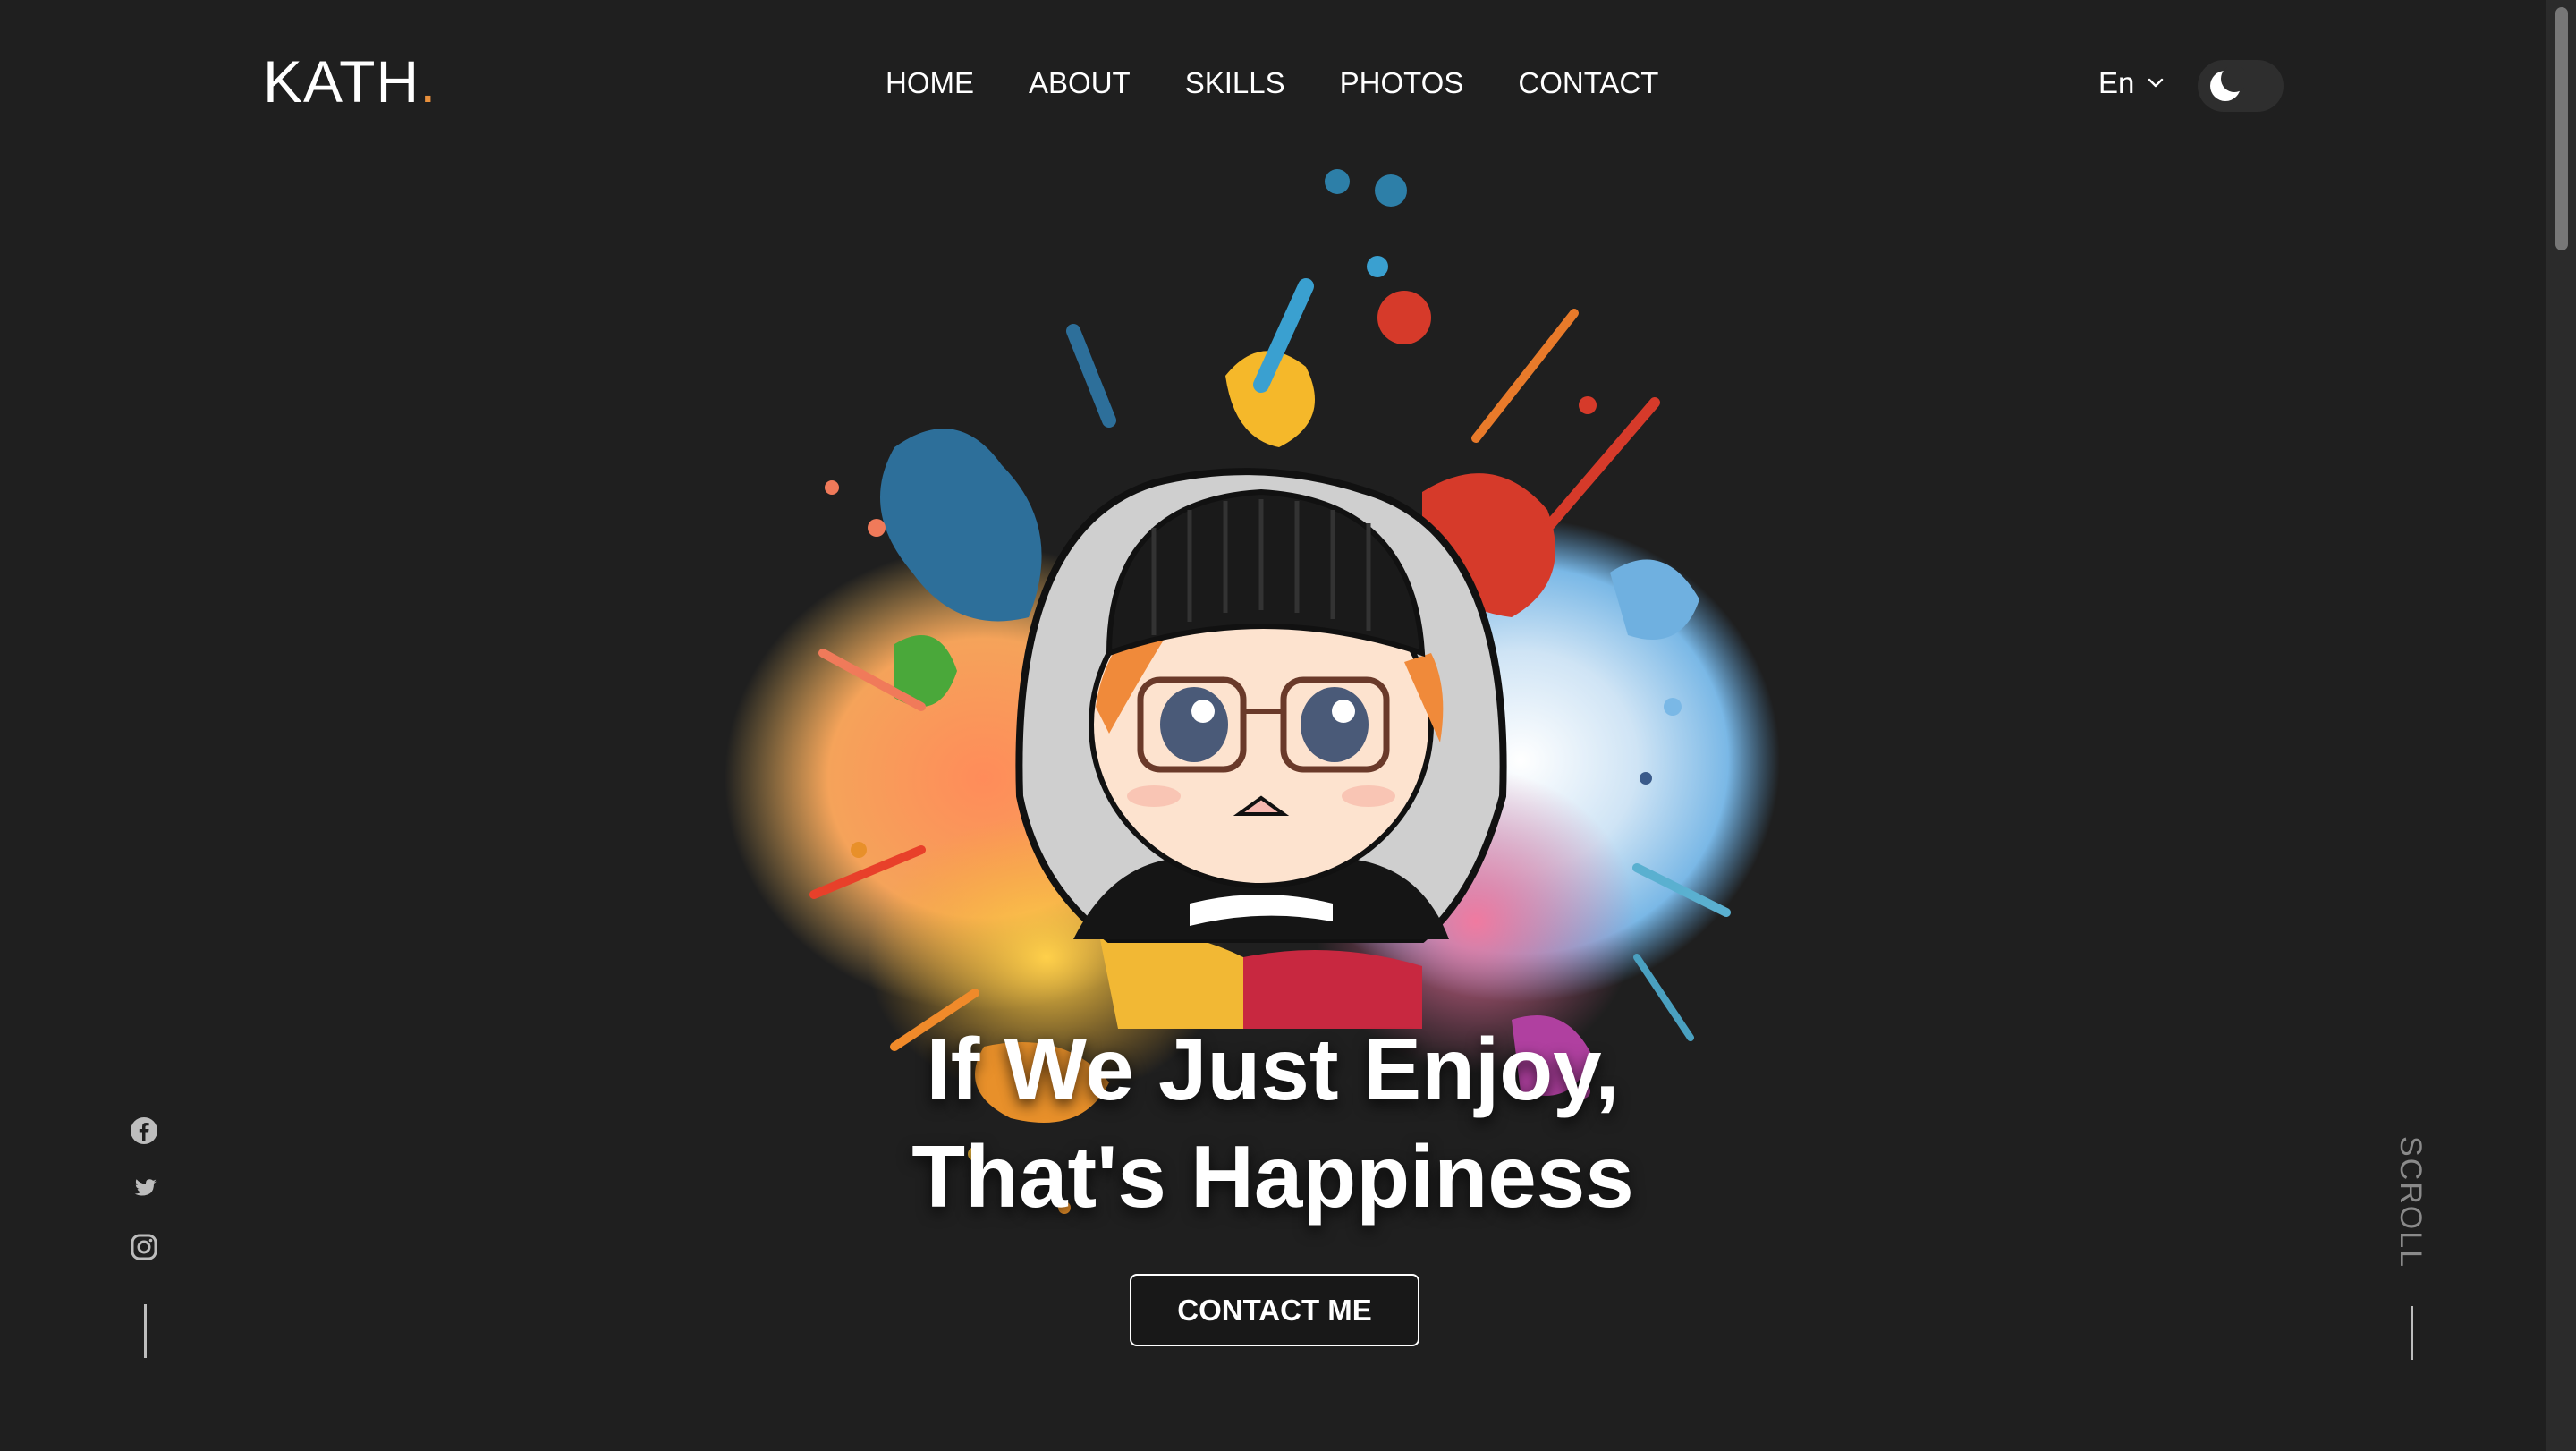  Describe the element at coordinates (144, 1130) in the screenshot. I see `facebook-icon` at that location.